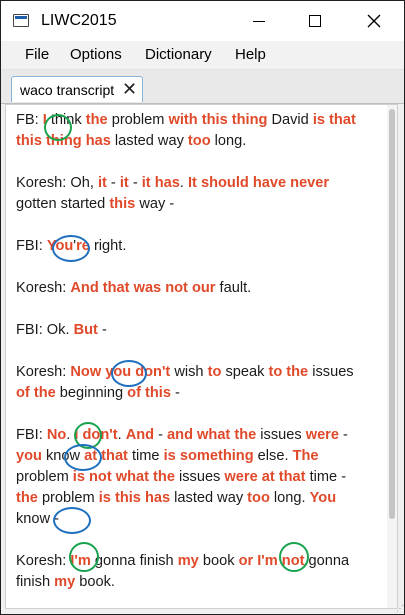  I want to click on liwc-word: And that was not our, so click(143, 288).